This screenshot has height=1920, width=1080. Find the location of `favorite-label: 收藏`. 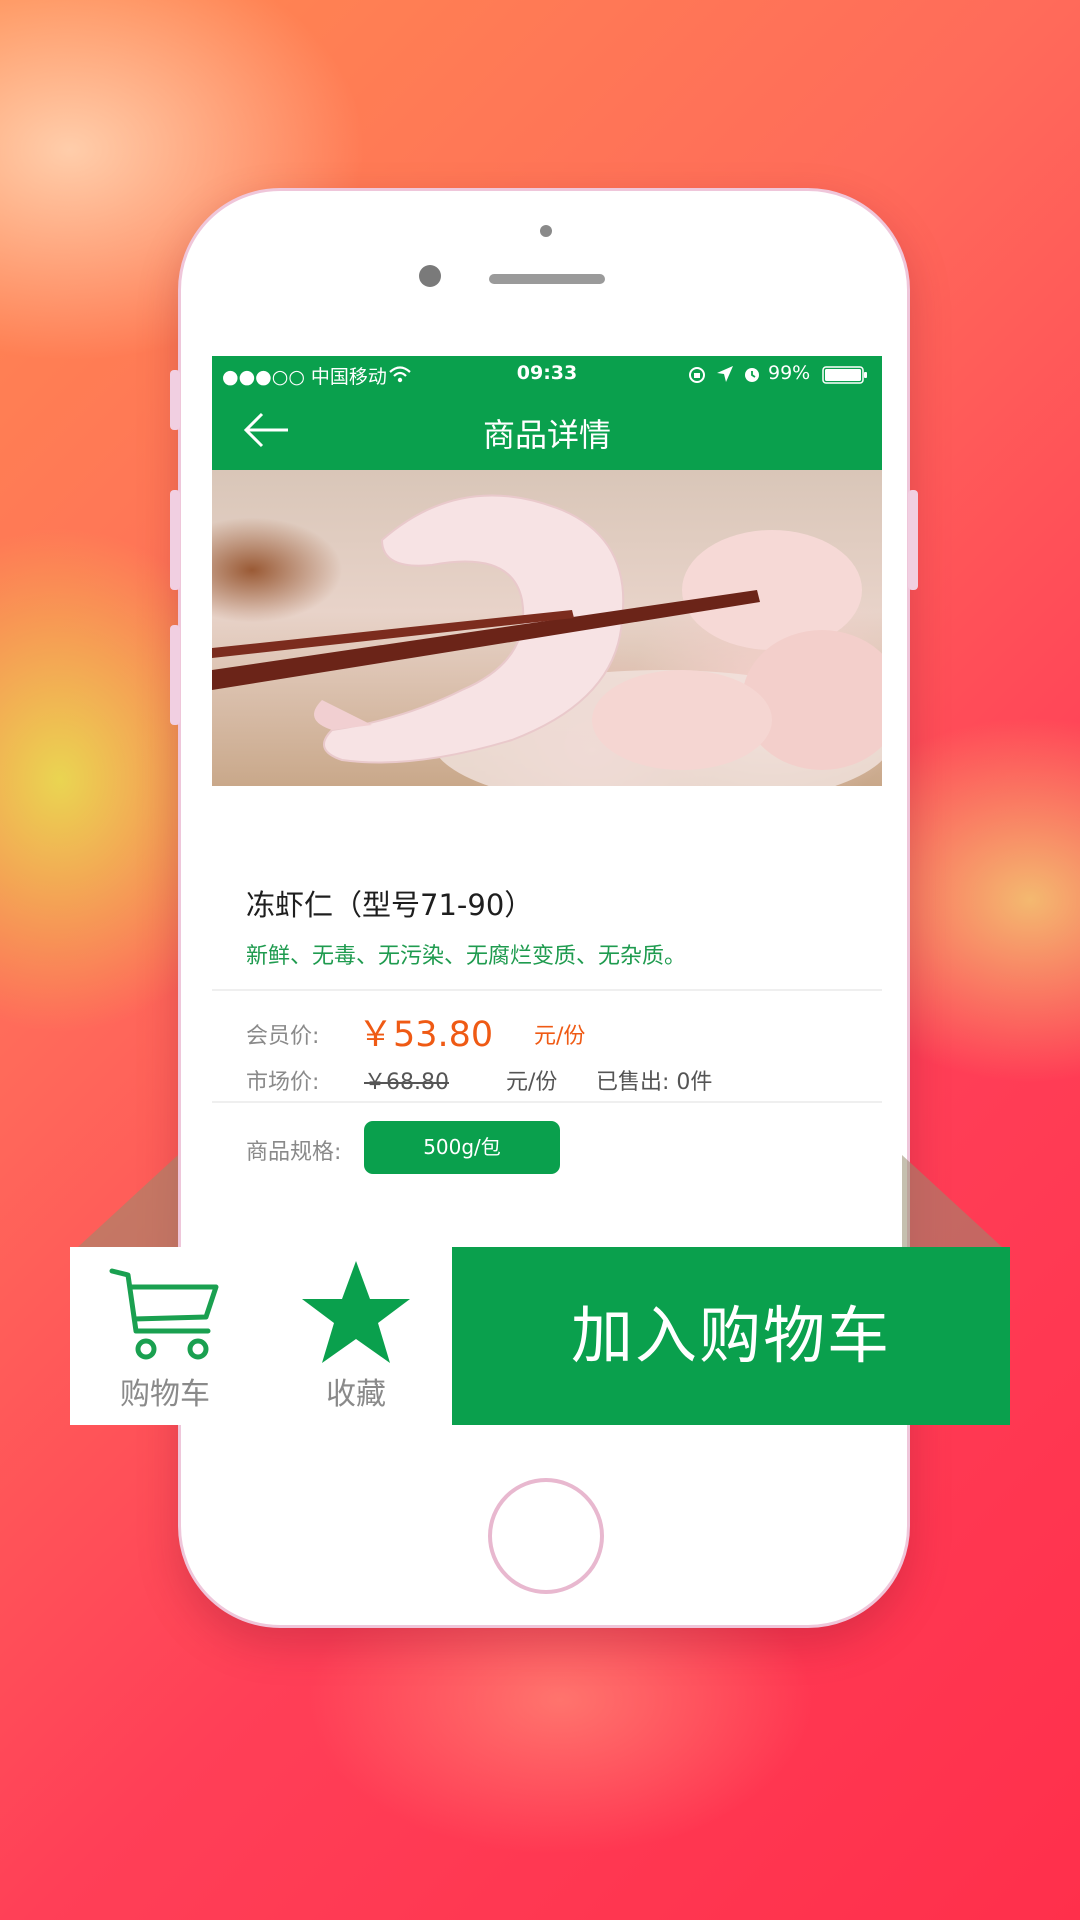

favorite-label: 收藏 is located at coordinates (356, 1394).